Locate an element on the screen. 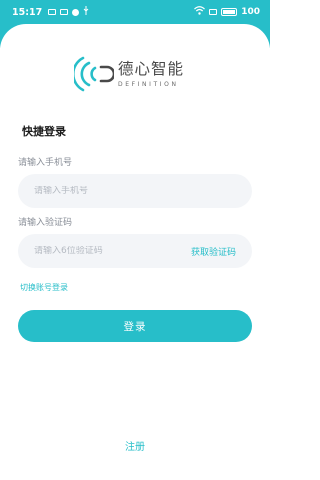 The width and height of the screenshot is (320, 480). status-time: 15:17 is located at coordinates (27, 12).